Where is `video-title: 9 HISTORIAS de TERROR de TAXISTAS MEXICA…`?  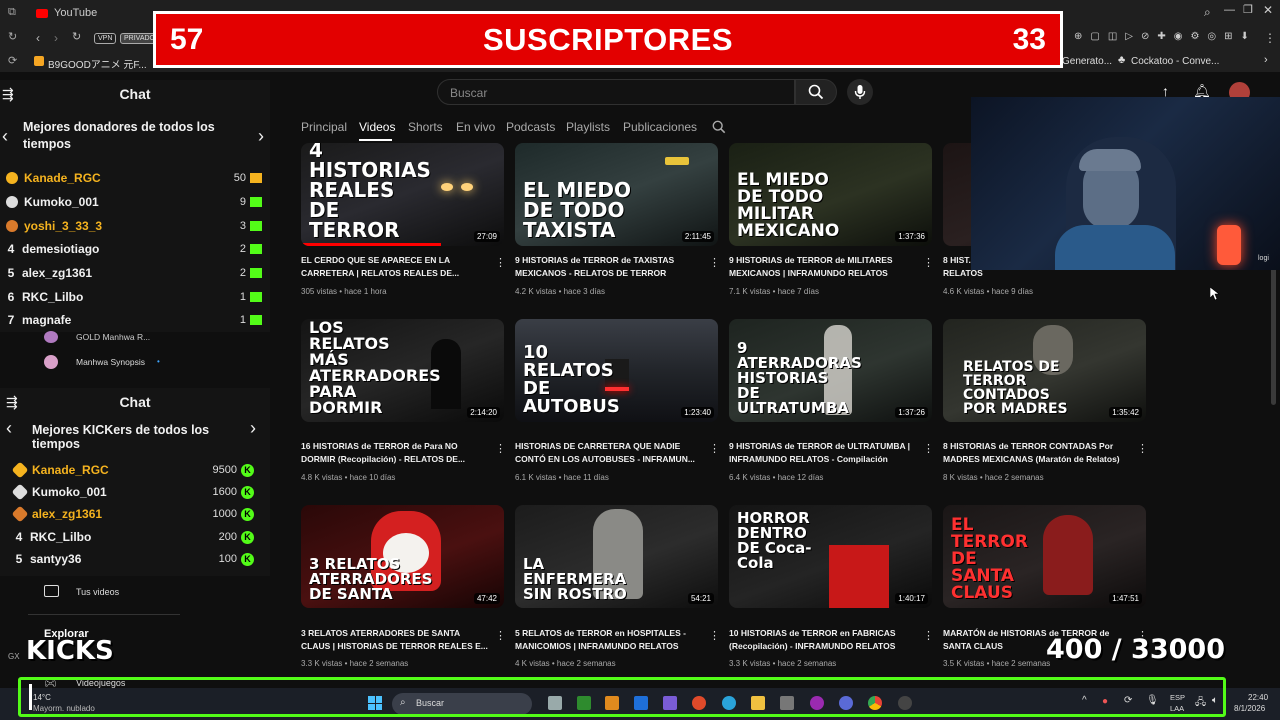
video-title: 9 HISTORIAS de TERROR de TAXISTAS MEXICA… is located at coordinates (610, 267).